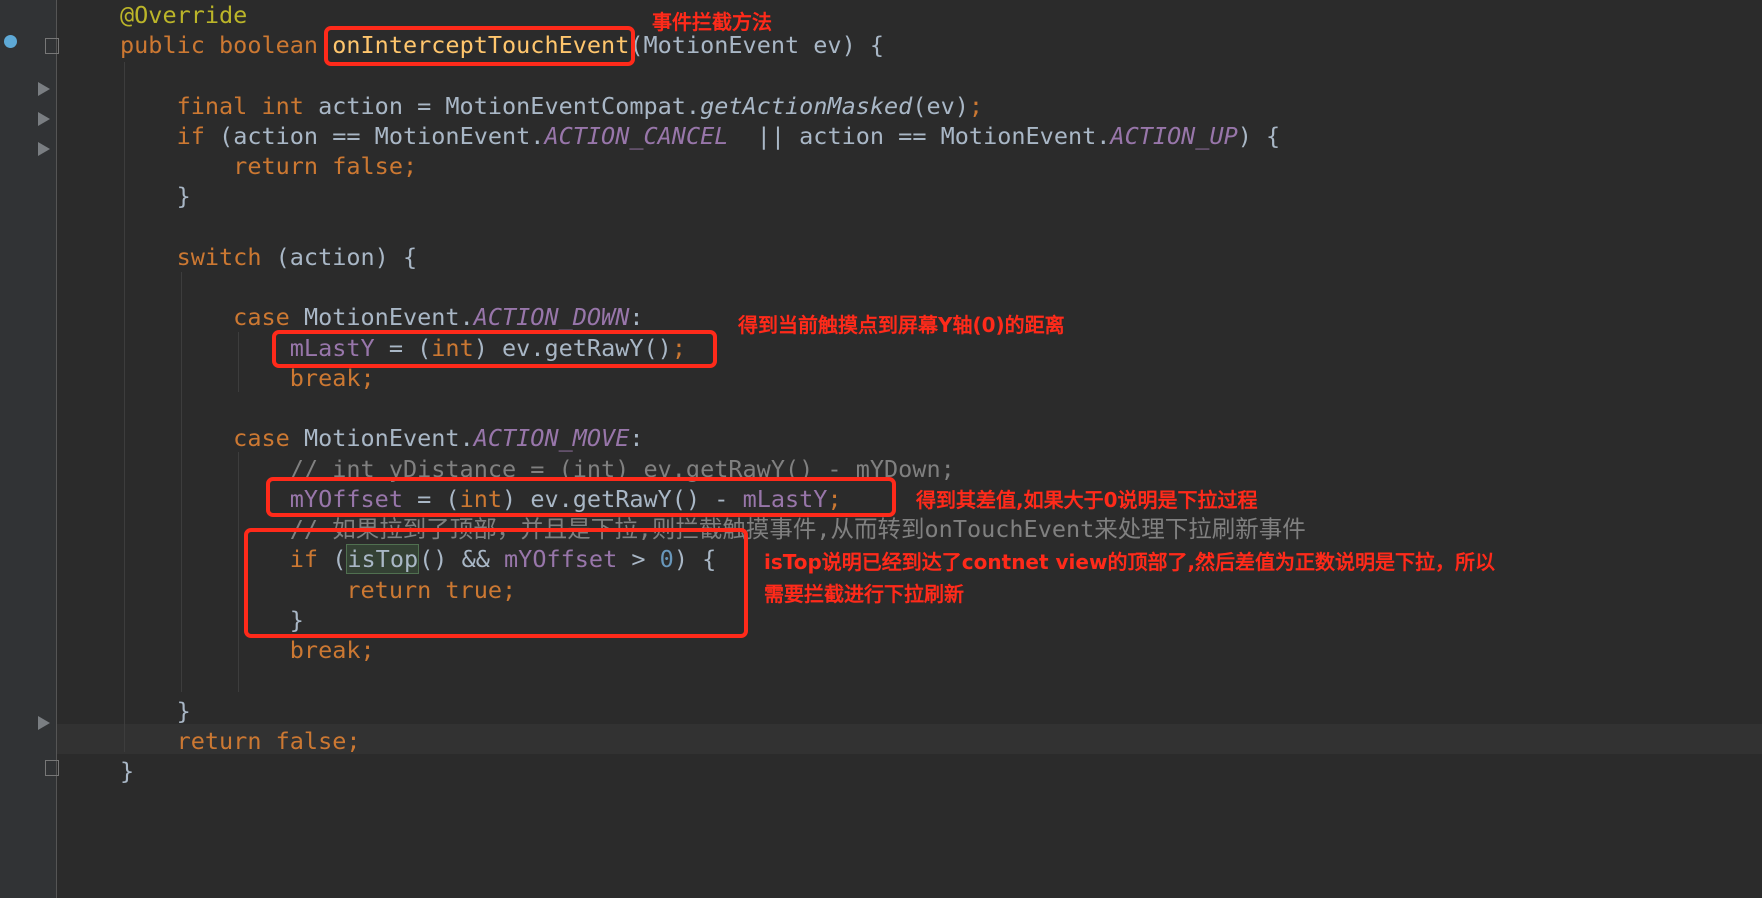 This screenshot has width=1762, height=898. What do you see at coordinates (636, 135) in the screenshot?
I see `code-token: ACTION_CANCEL` at bounding box center [636, 135].